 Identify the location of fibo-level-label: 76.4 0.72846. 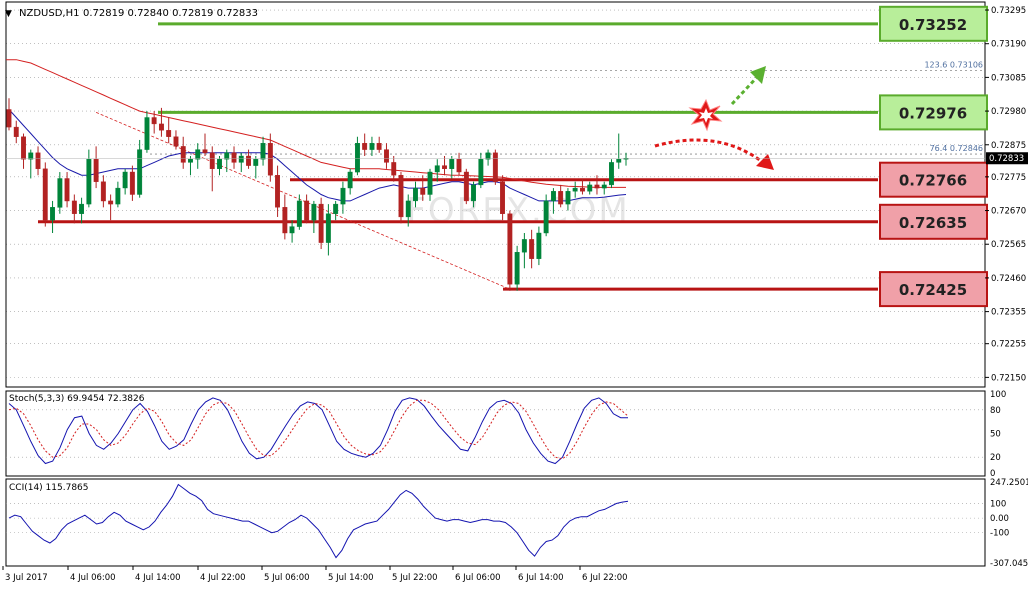
(956, 148).